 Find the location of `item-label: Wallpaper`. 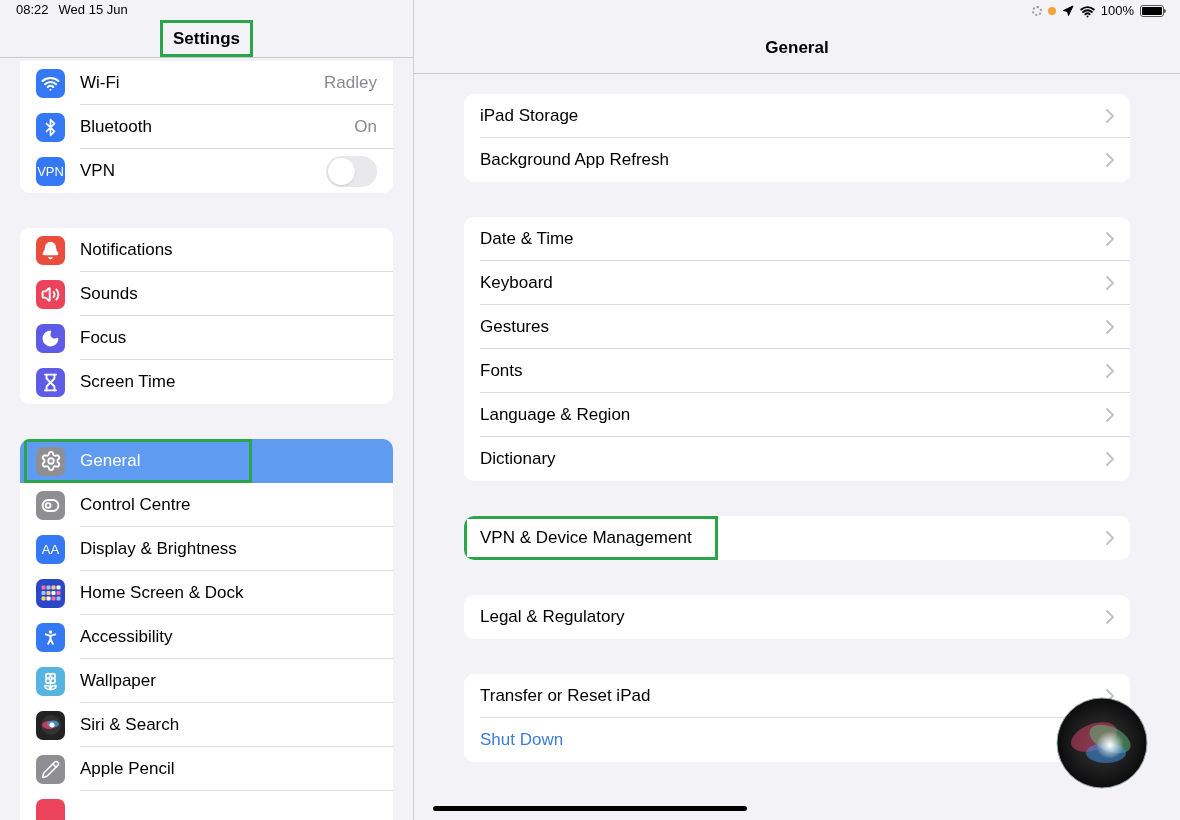

item-label: Wallpaper is located at coordinates (118, 680).